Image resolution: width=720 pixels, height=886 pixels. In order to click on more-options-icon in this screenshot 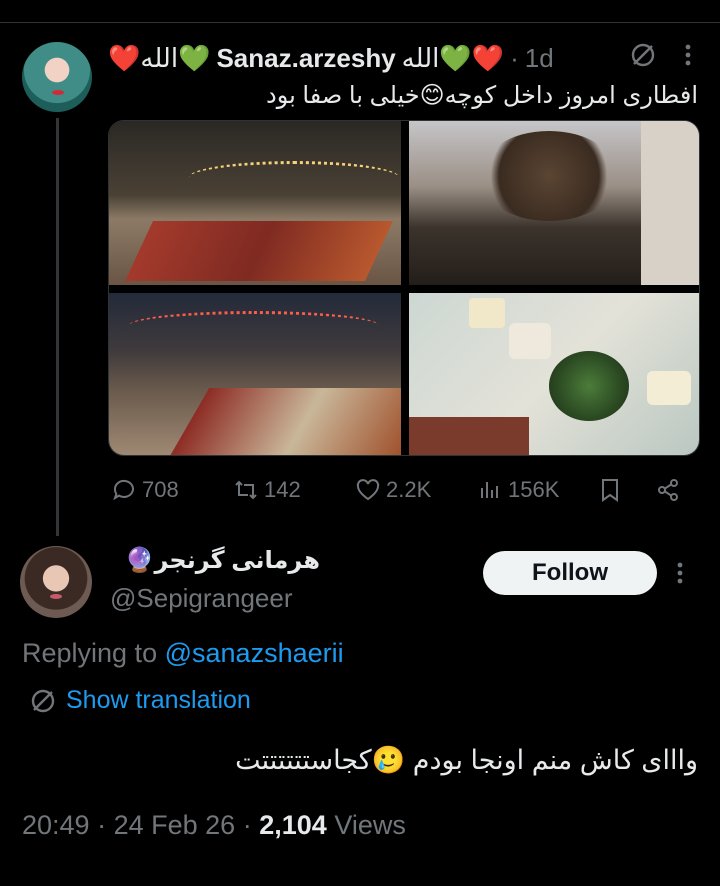, I will do `click(688, 55)`.